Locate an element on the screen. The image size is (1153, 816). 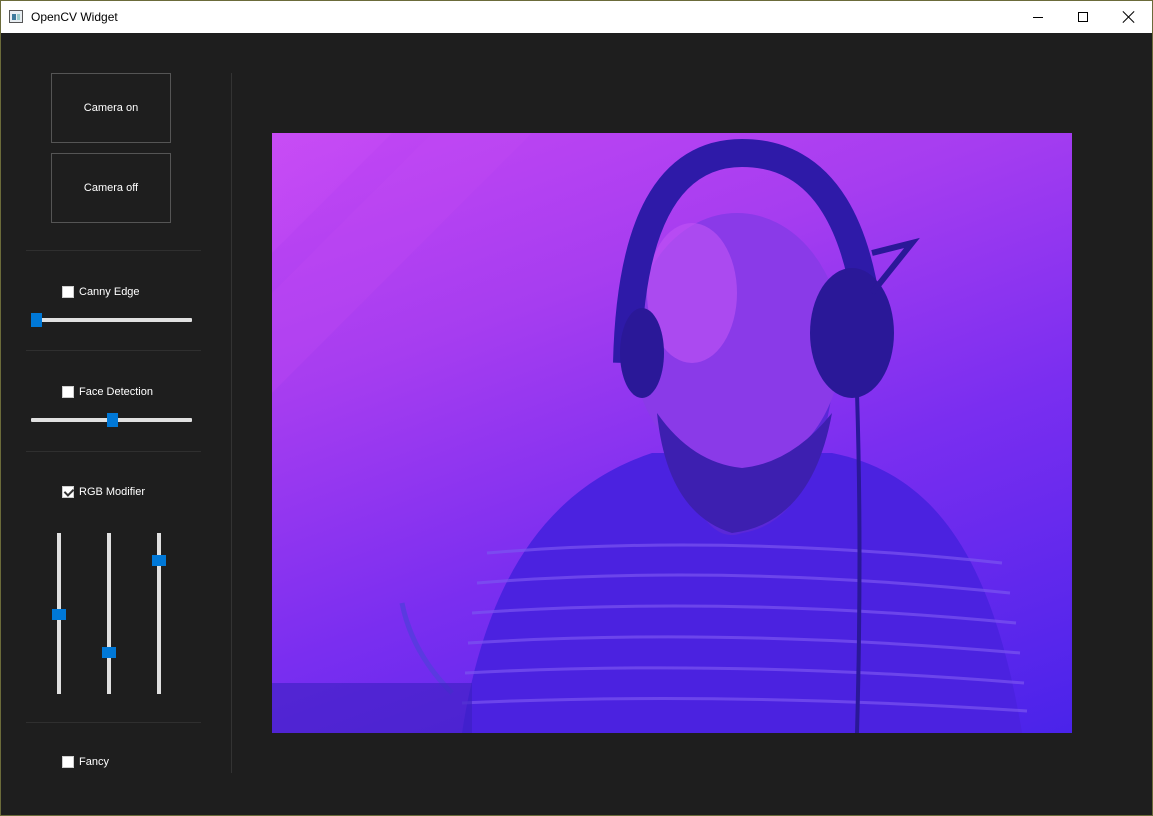
face-detection-slider is located at coordinates (111, 420).